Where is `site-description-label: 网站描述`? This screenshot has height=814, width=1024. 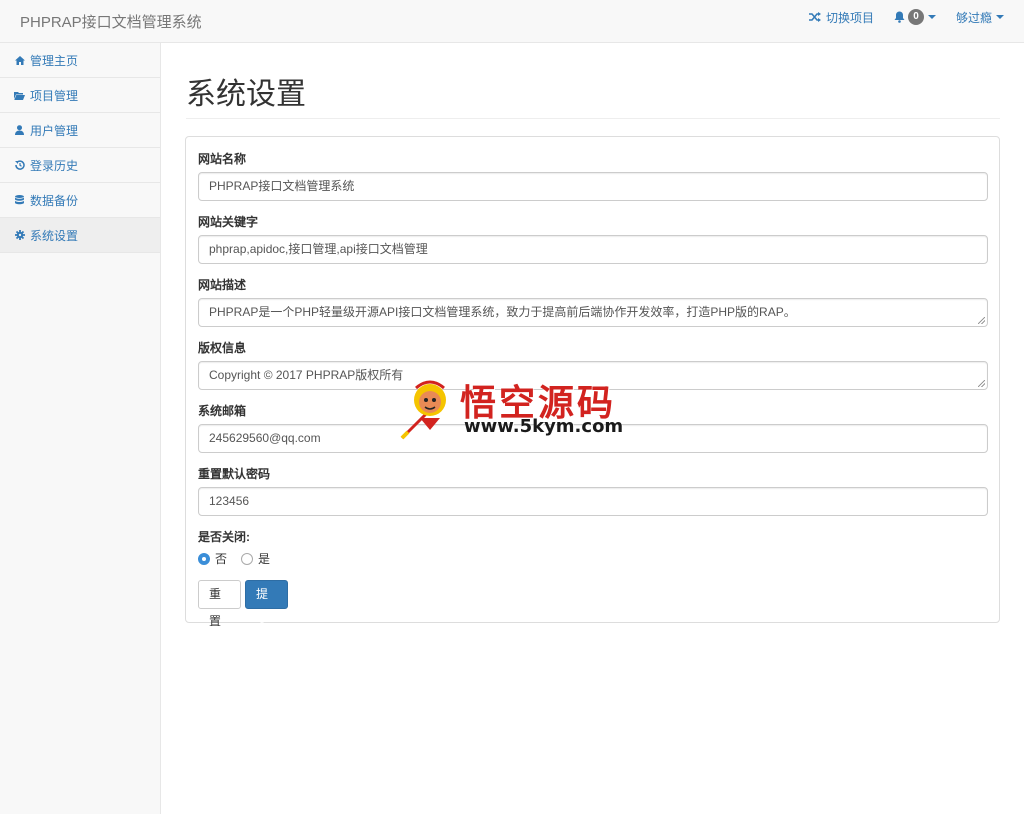 site-description-label: 网站描述 is located at coordinates (222, 285).